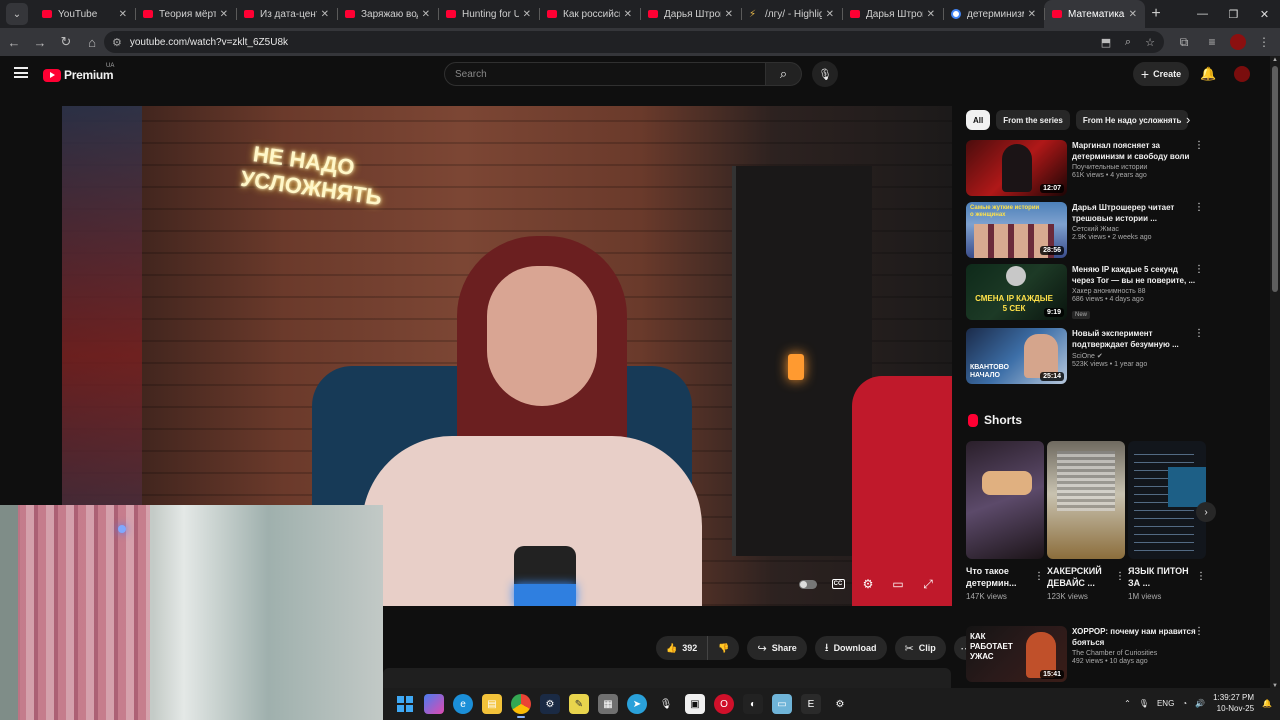  Describe the element at coordinates (782, 704) in the screenshot. I see `screenshot-app-icon: ▭` at that location.